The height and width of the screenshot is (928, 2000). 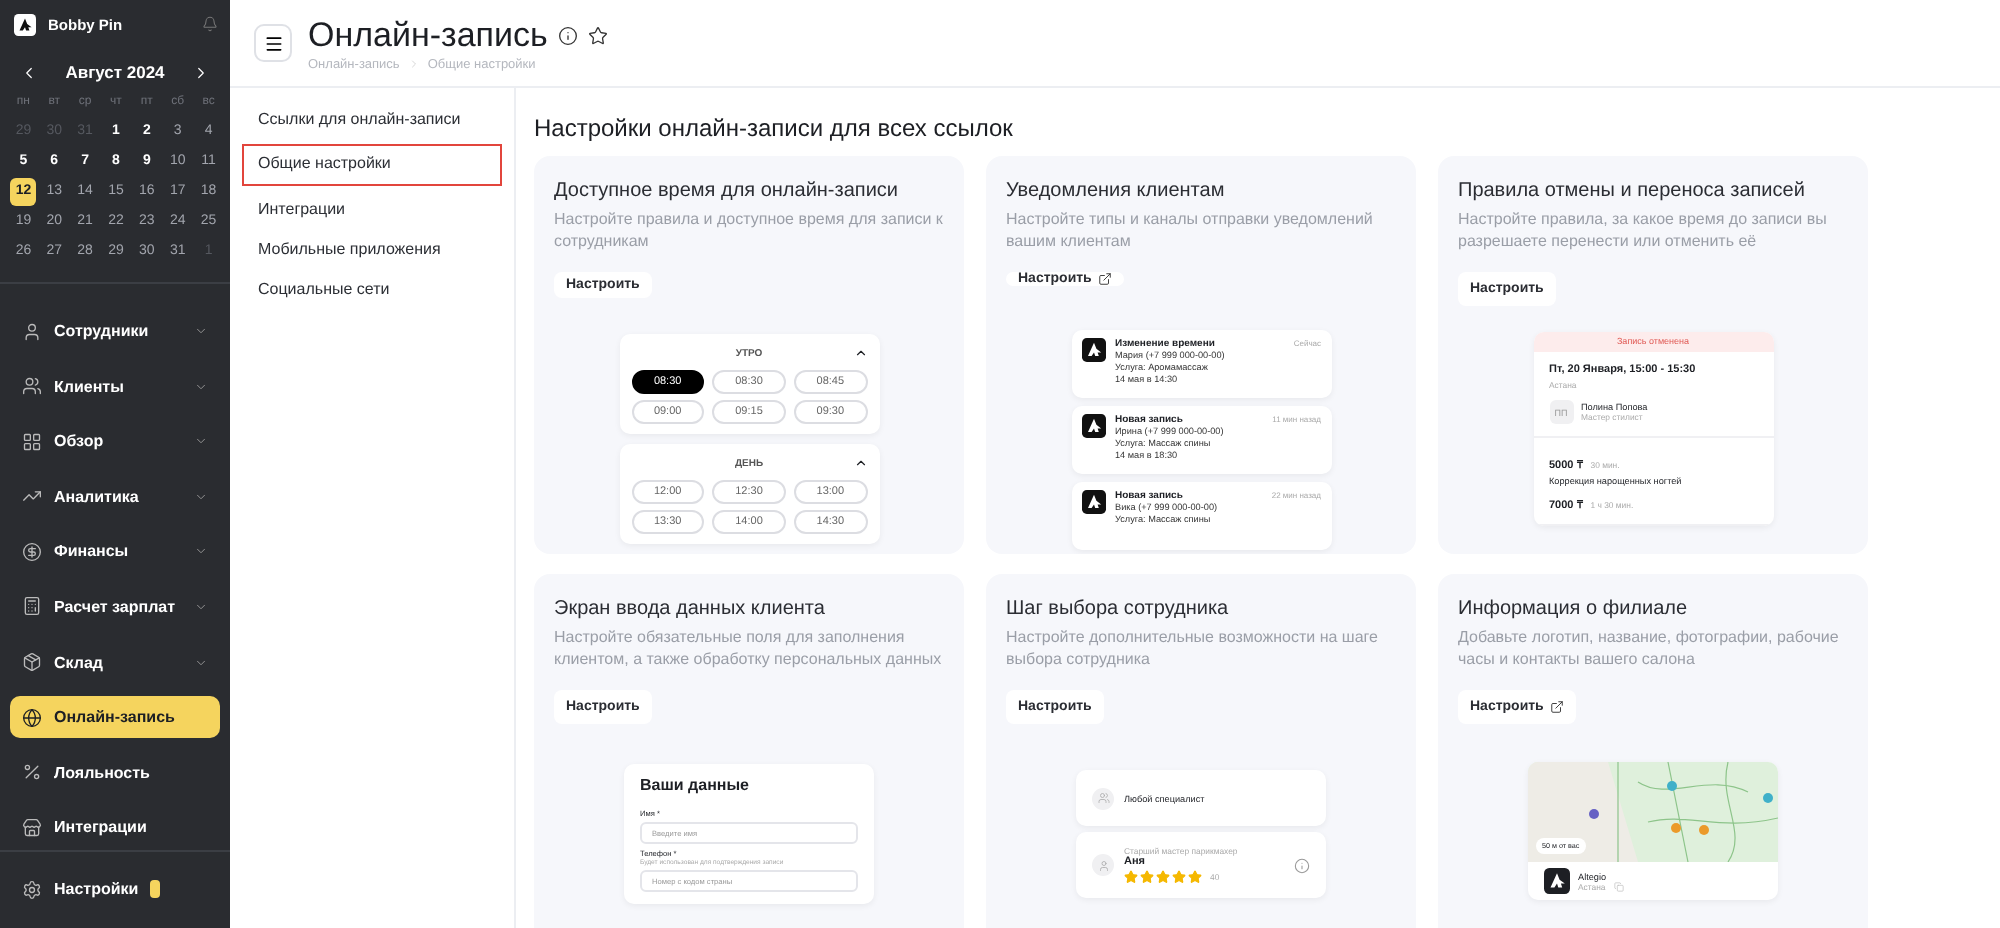 What do you see at coordinates (690, 609) in the screenshot?
I see `card-title: Экран ввода данных клиента` at bounding box center [690, 609].